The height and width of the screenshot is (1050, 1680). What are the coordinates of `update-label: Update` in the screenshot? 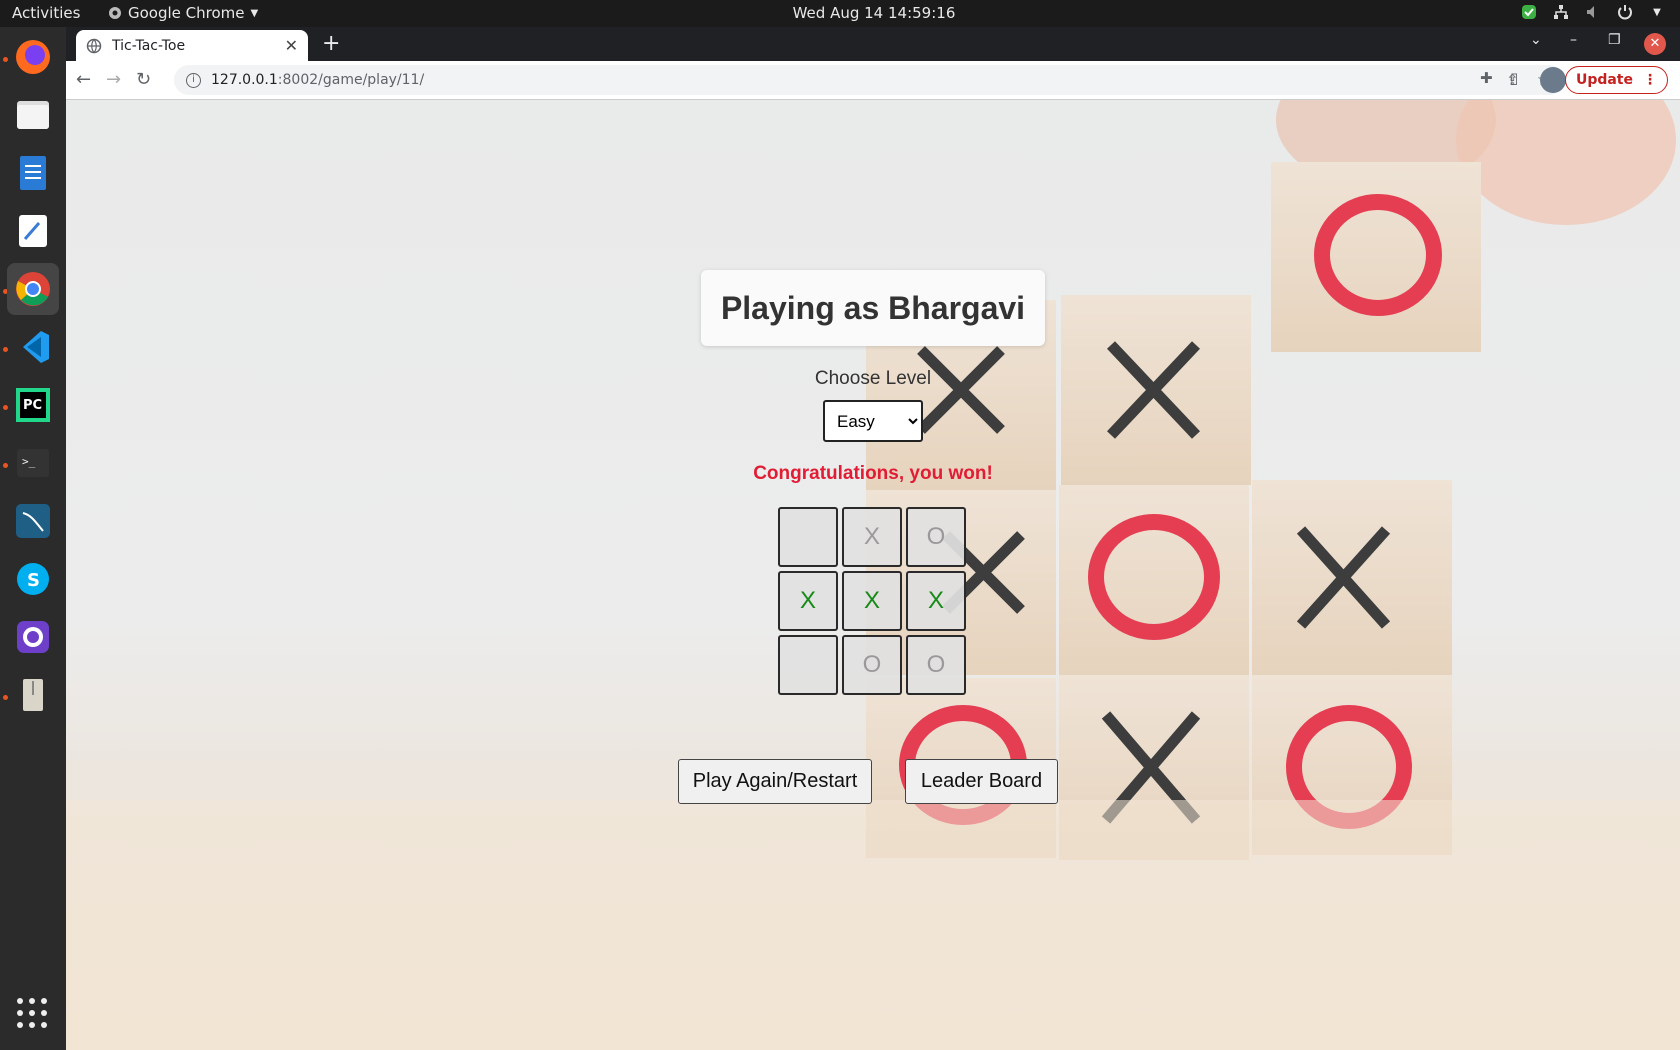 It's located at (1604, 80).